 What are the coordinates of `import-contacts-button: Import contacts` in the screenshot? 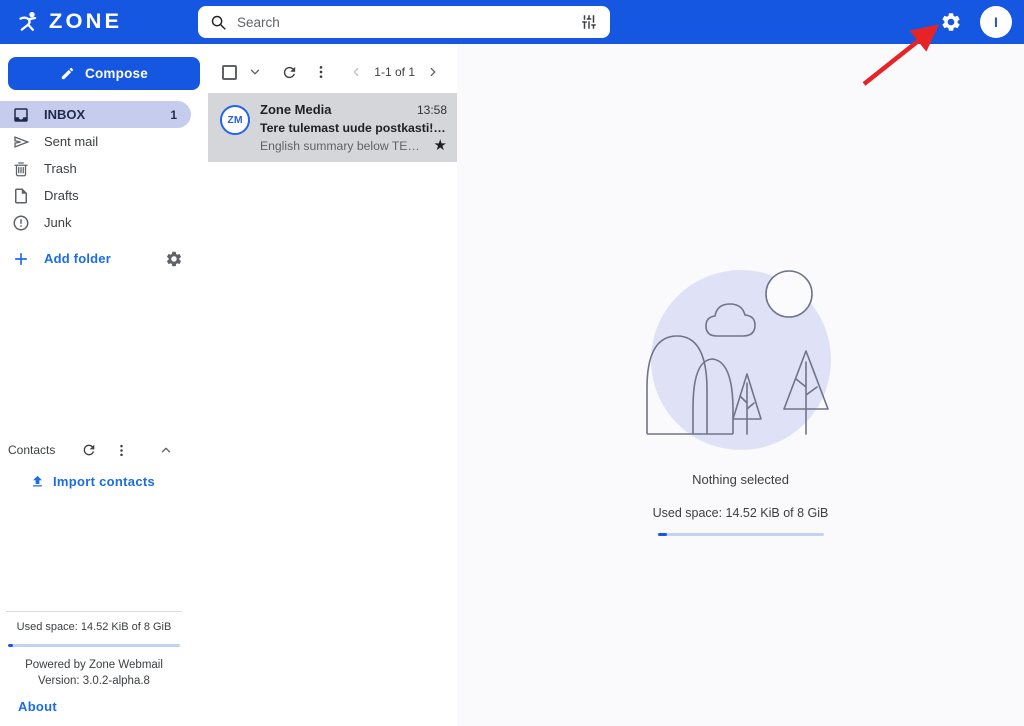 It's located at (104, 481).